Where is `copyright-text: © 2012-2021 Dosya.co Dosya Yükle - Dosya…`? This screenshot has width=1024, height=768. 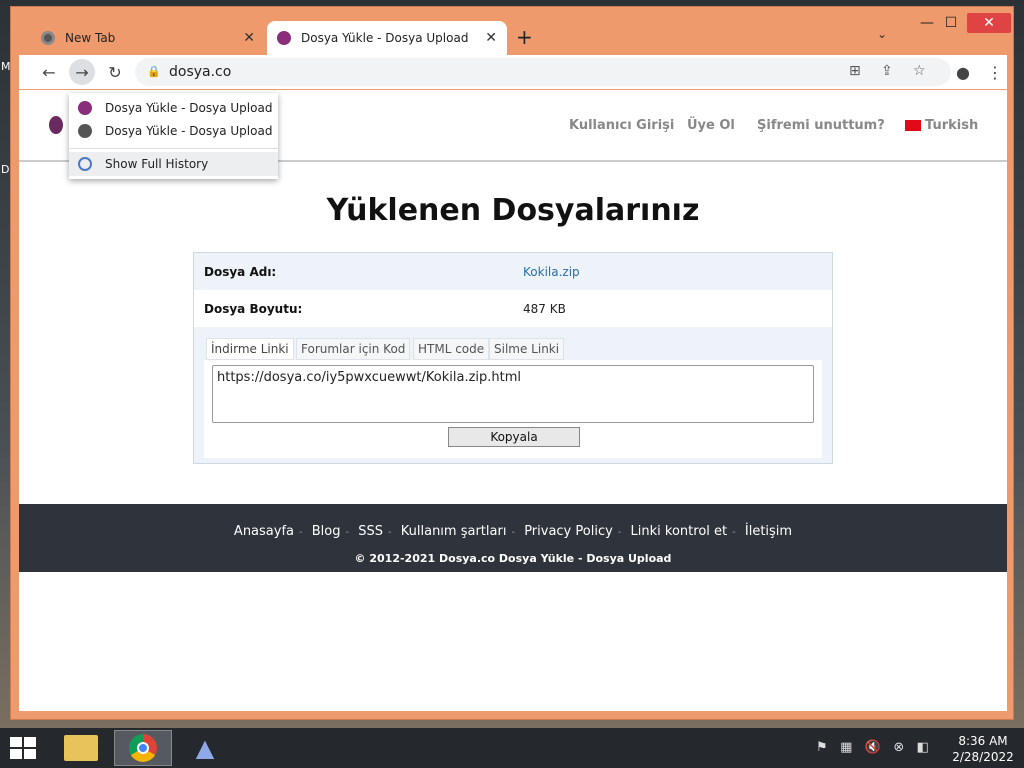
copyright-text: © 2012-2021 Dosya.co Dosya Yükle - Dosya… is located at coordinates (513, 558).